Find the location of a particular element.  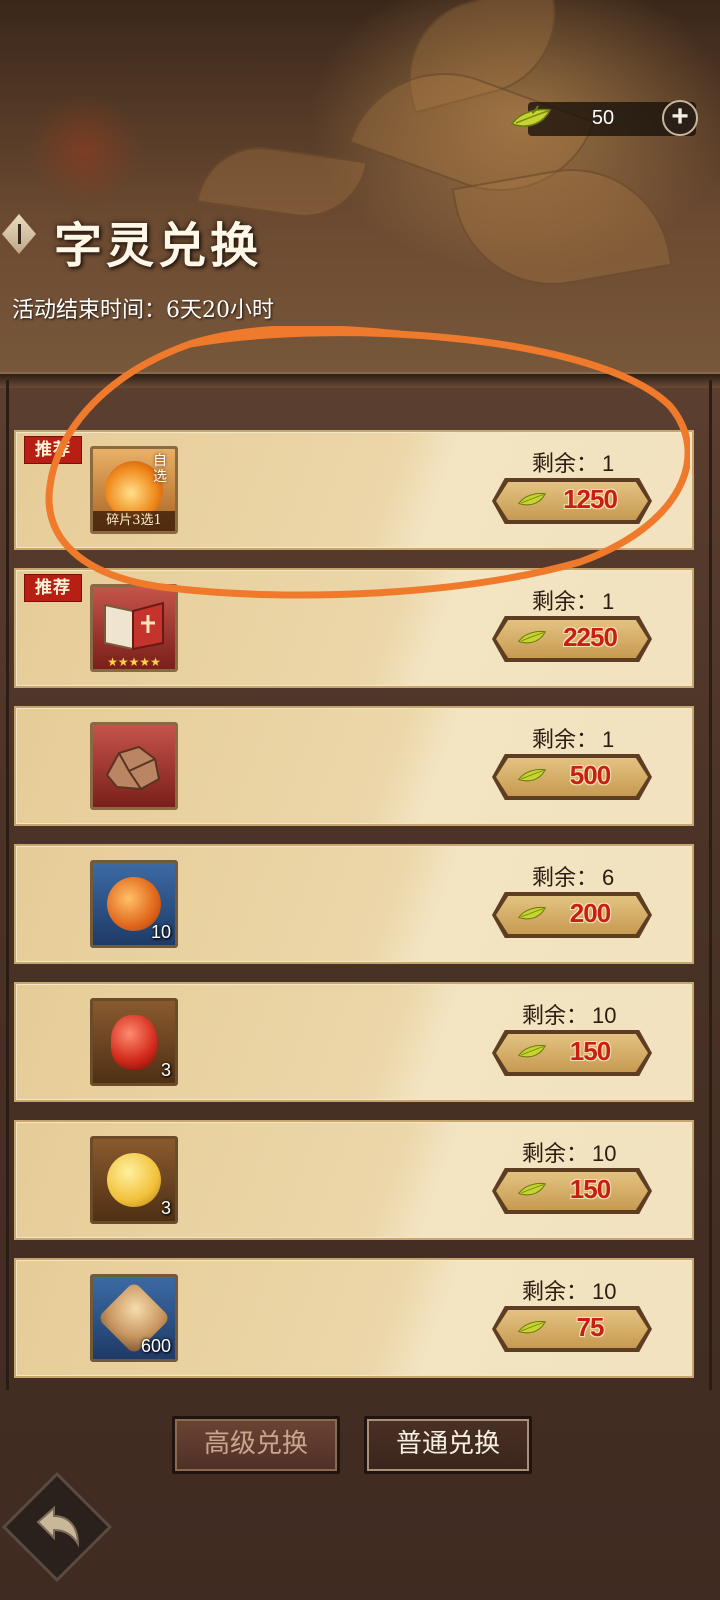

exchange-row: 600 剩余： 10 75 is located at coordinates (354, 1318).